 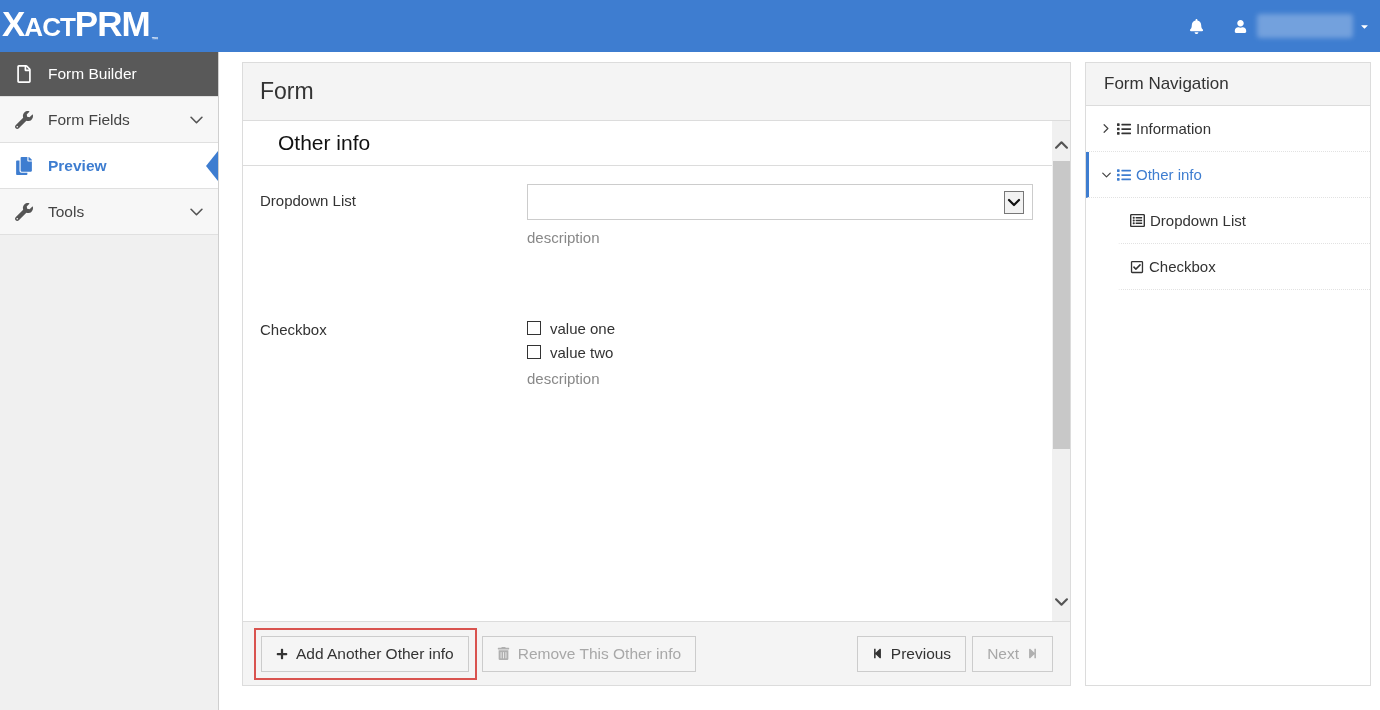 I want to click on tree-item: Dropdown List, so click(x=1244, y=221).